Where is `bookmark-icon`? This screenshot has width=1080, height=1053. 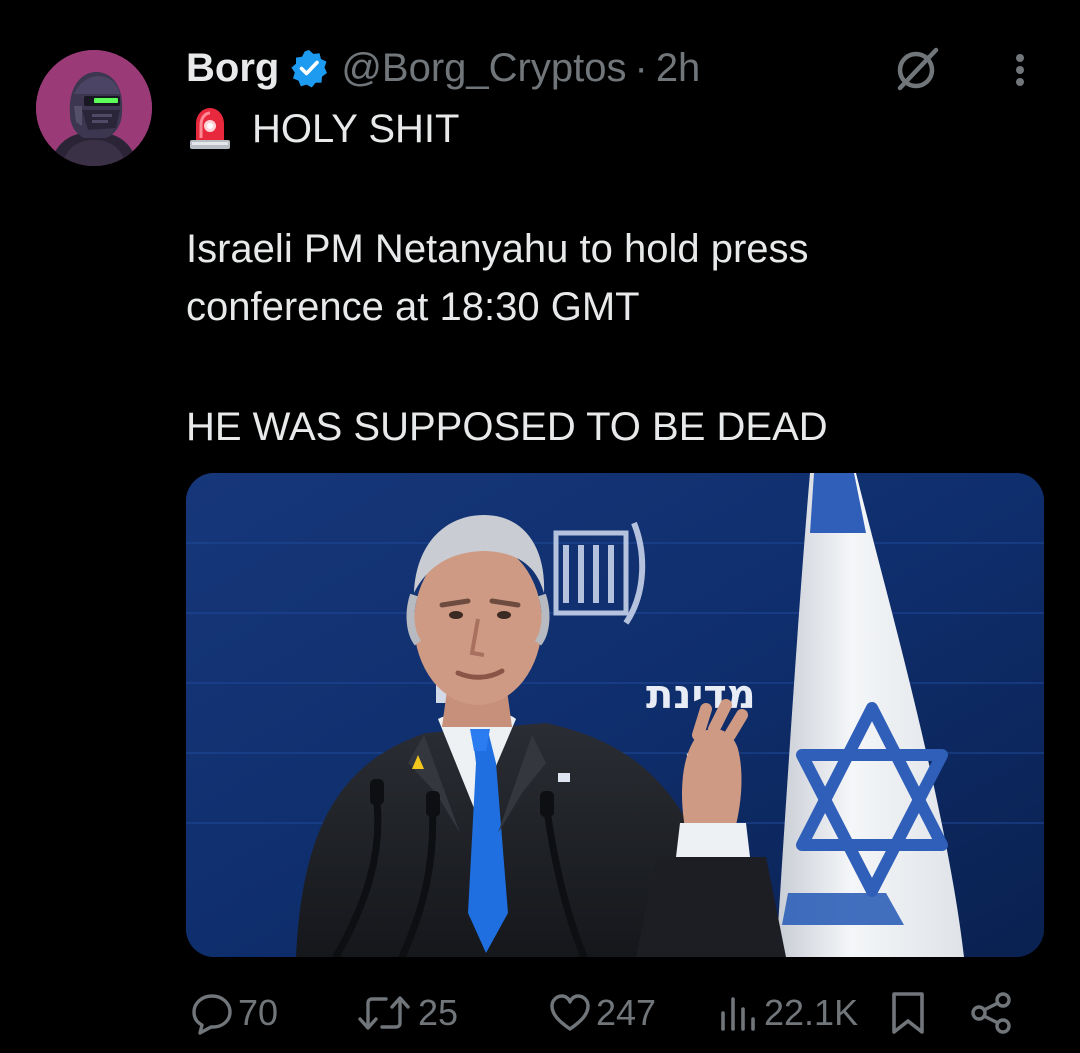 bookmark-icon is located at coordinates (908, 1013).